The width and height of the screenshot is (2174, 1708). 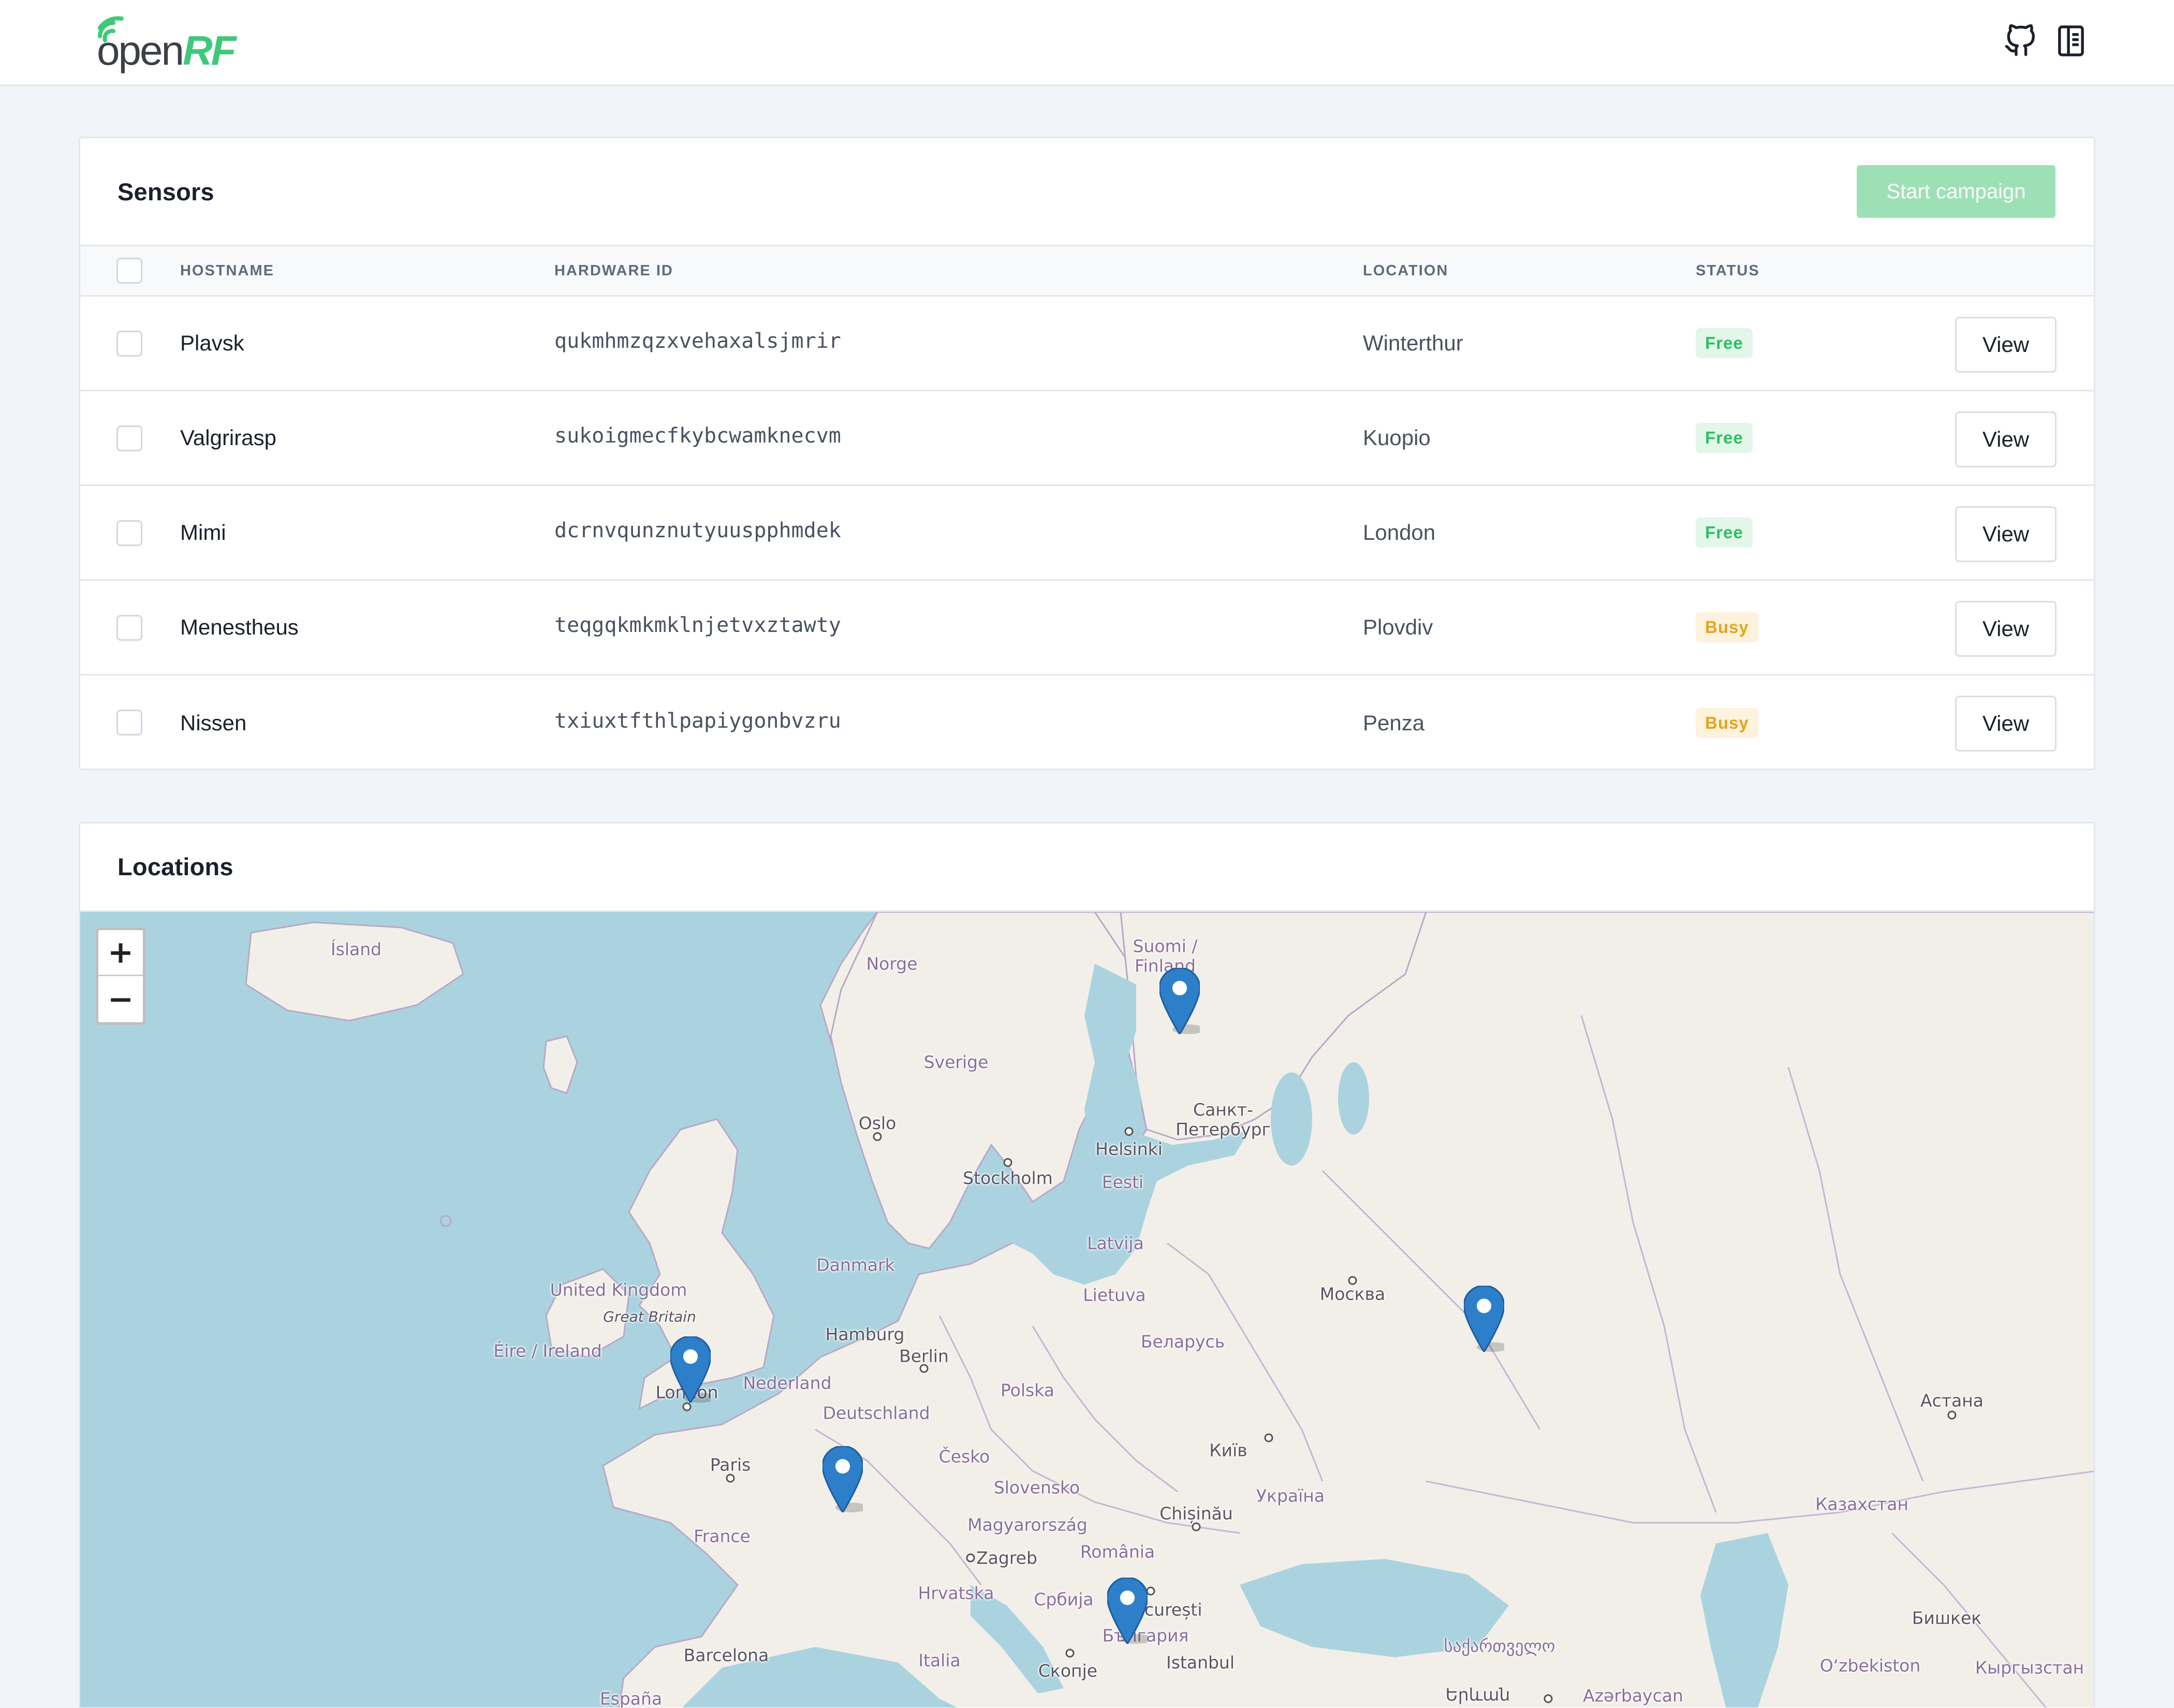 I want to click on map-marker-london, so click(x=690, y=1369).